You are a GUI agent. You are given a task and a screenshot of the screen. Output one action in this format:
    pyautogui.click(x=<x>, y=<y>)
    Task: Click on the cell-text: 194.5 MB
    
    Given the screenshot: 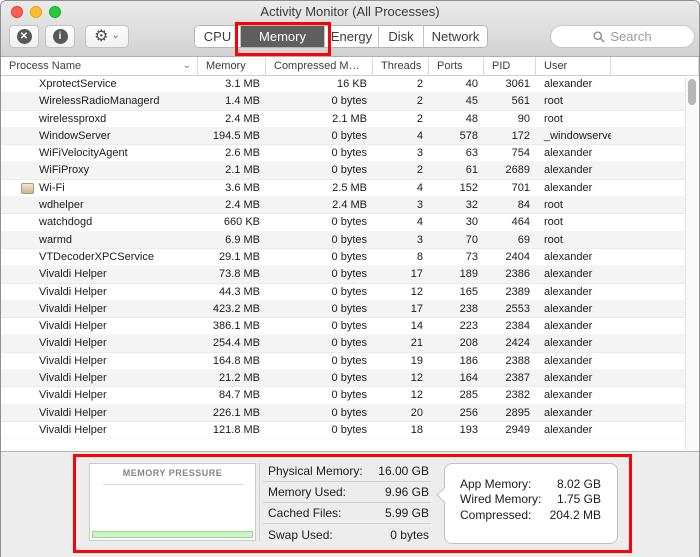 What is the action you would take?
    pyautogui.click(x=236, y=135)
    